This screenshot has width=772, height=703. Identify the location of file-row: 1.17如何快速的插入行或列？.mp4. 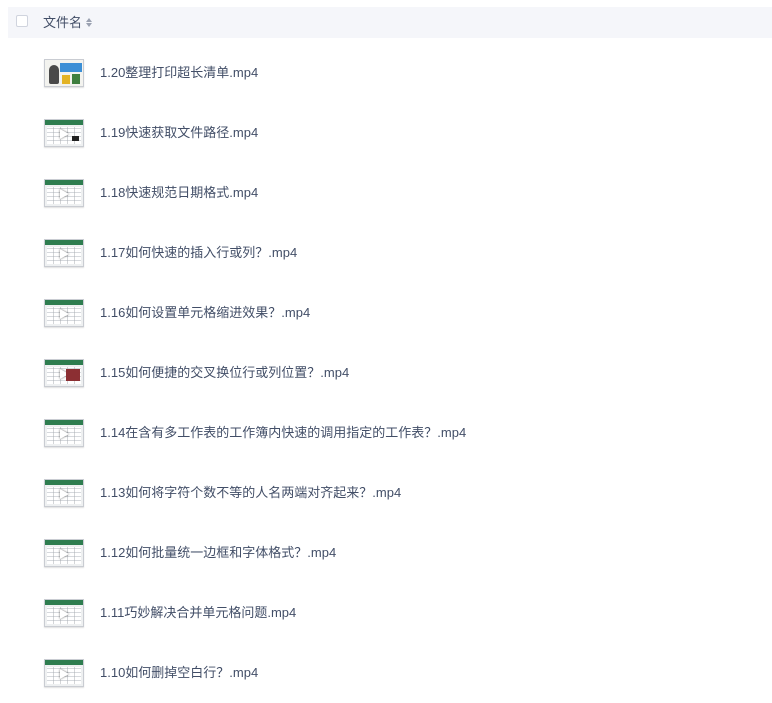
(386, 253).